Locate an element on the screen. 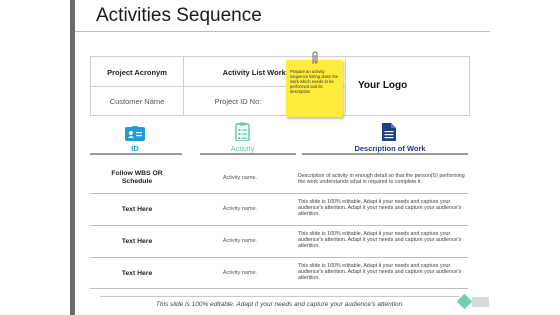  customer-name-field: Customer Name is located at coordinates (137, 101).